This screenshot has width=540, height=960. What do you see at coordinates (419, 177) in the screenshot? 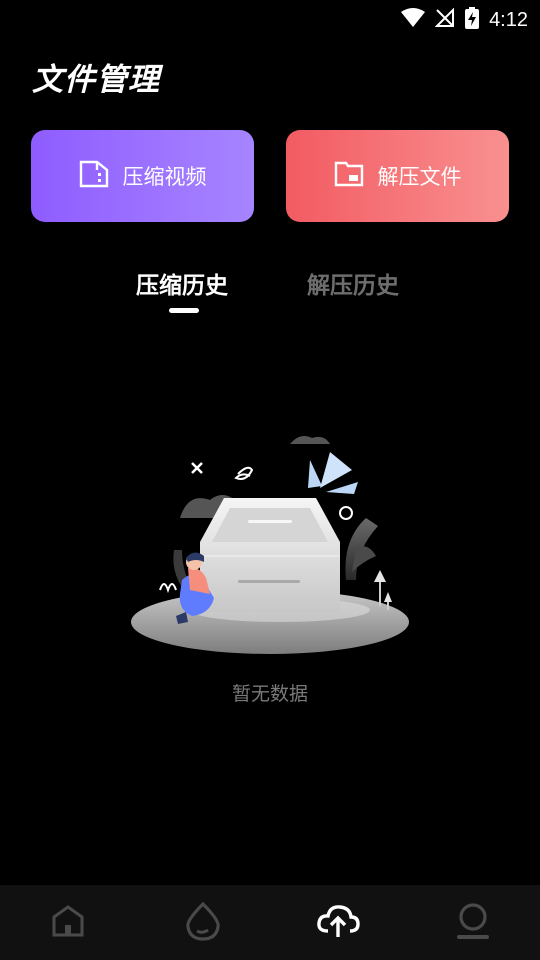
I see `extract-files-label: 解压文件` at bounding box center [419, 177].